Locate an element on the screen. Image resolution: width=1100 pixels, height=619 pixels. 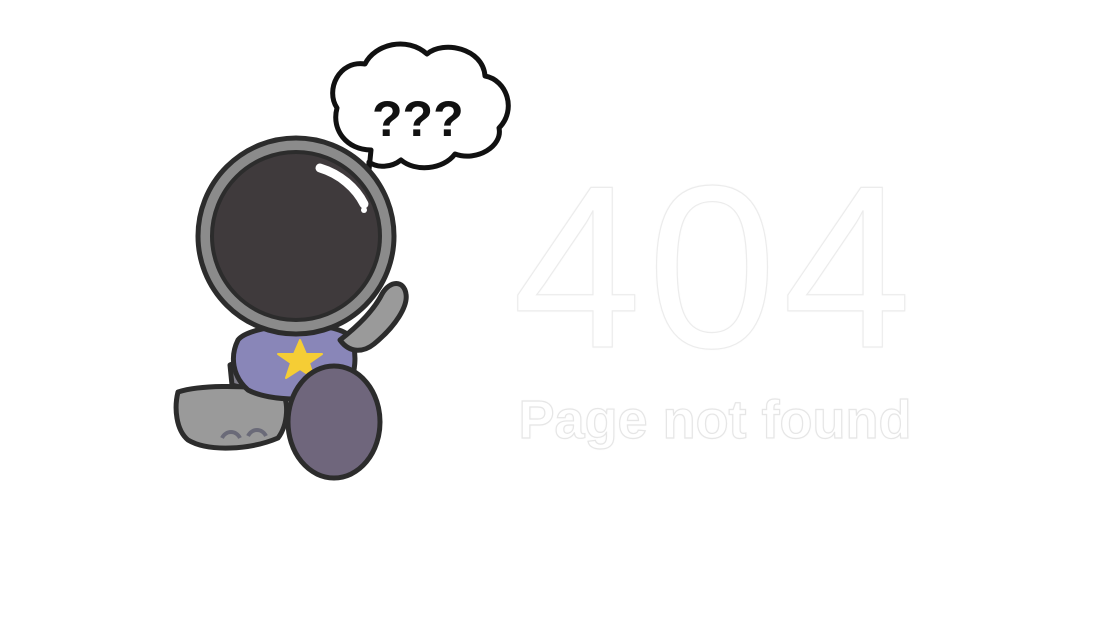
error-message: Page not found is located at coordinates (715, 419).